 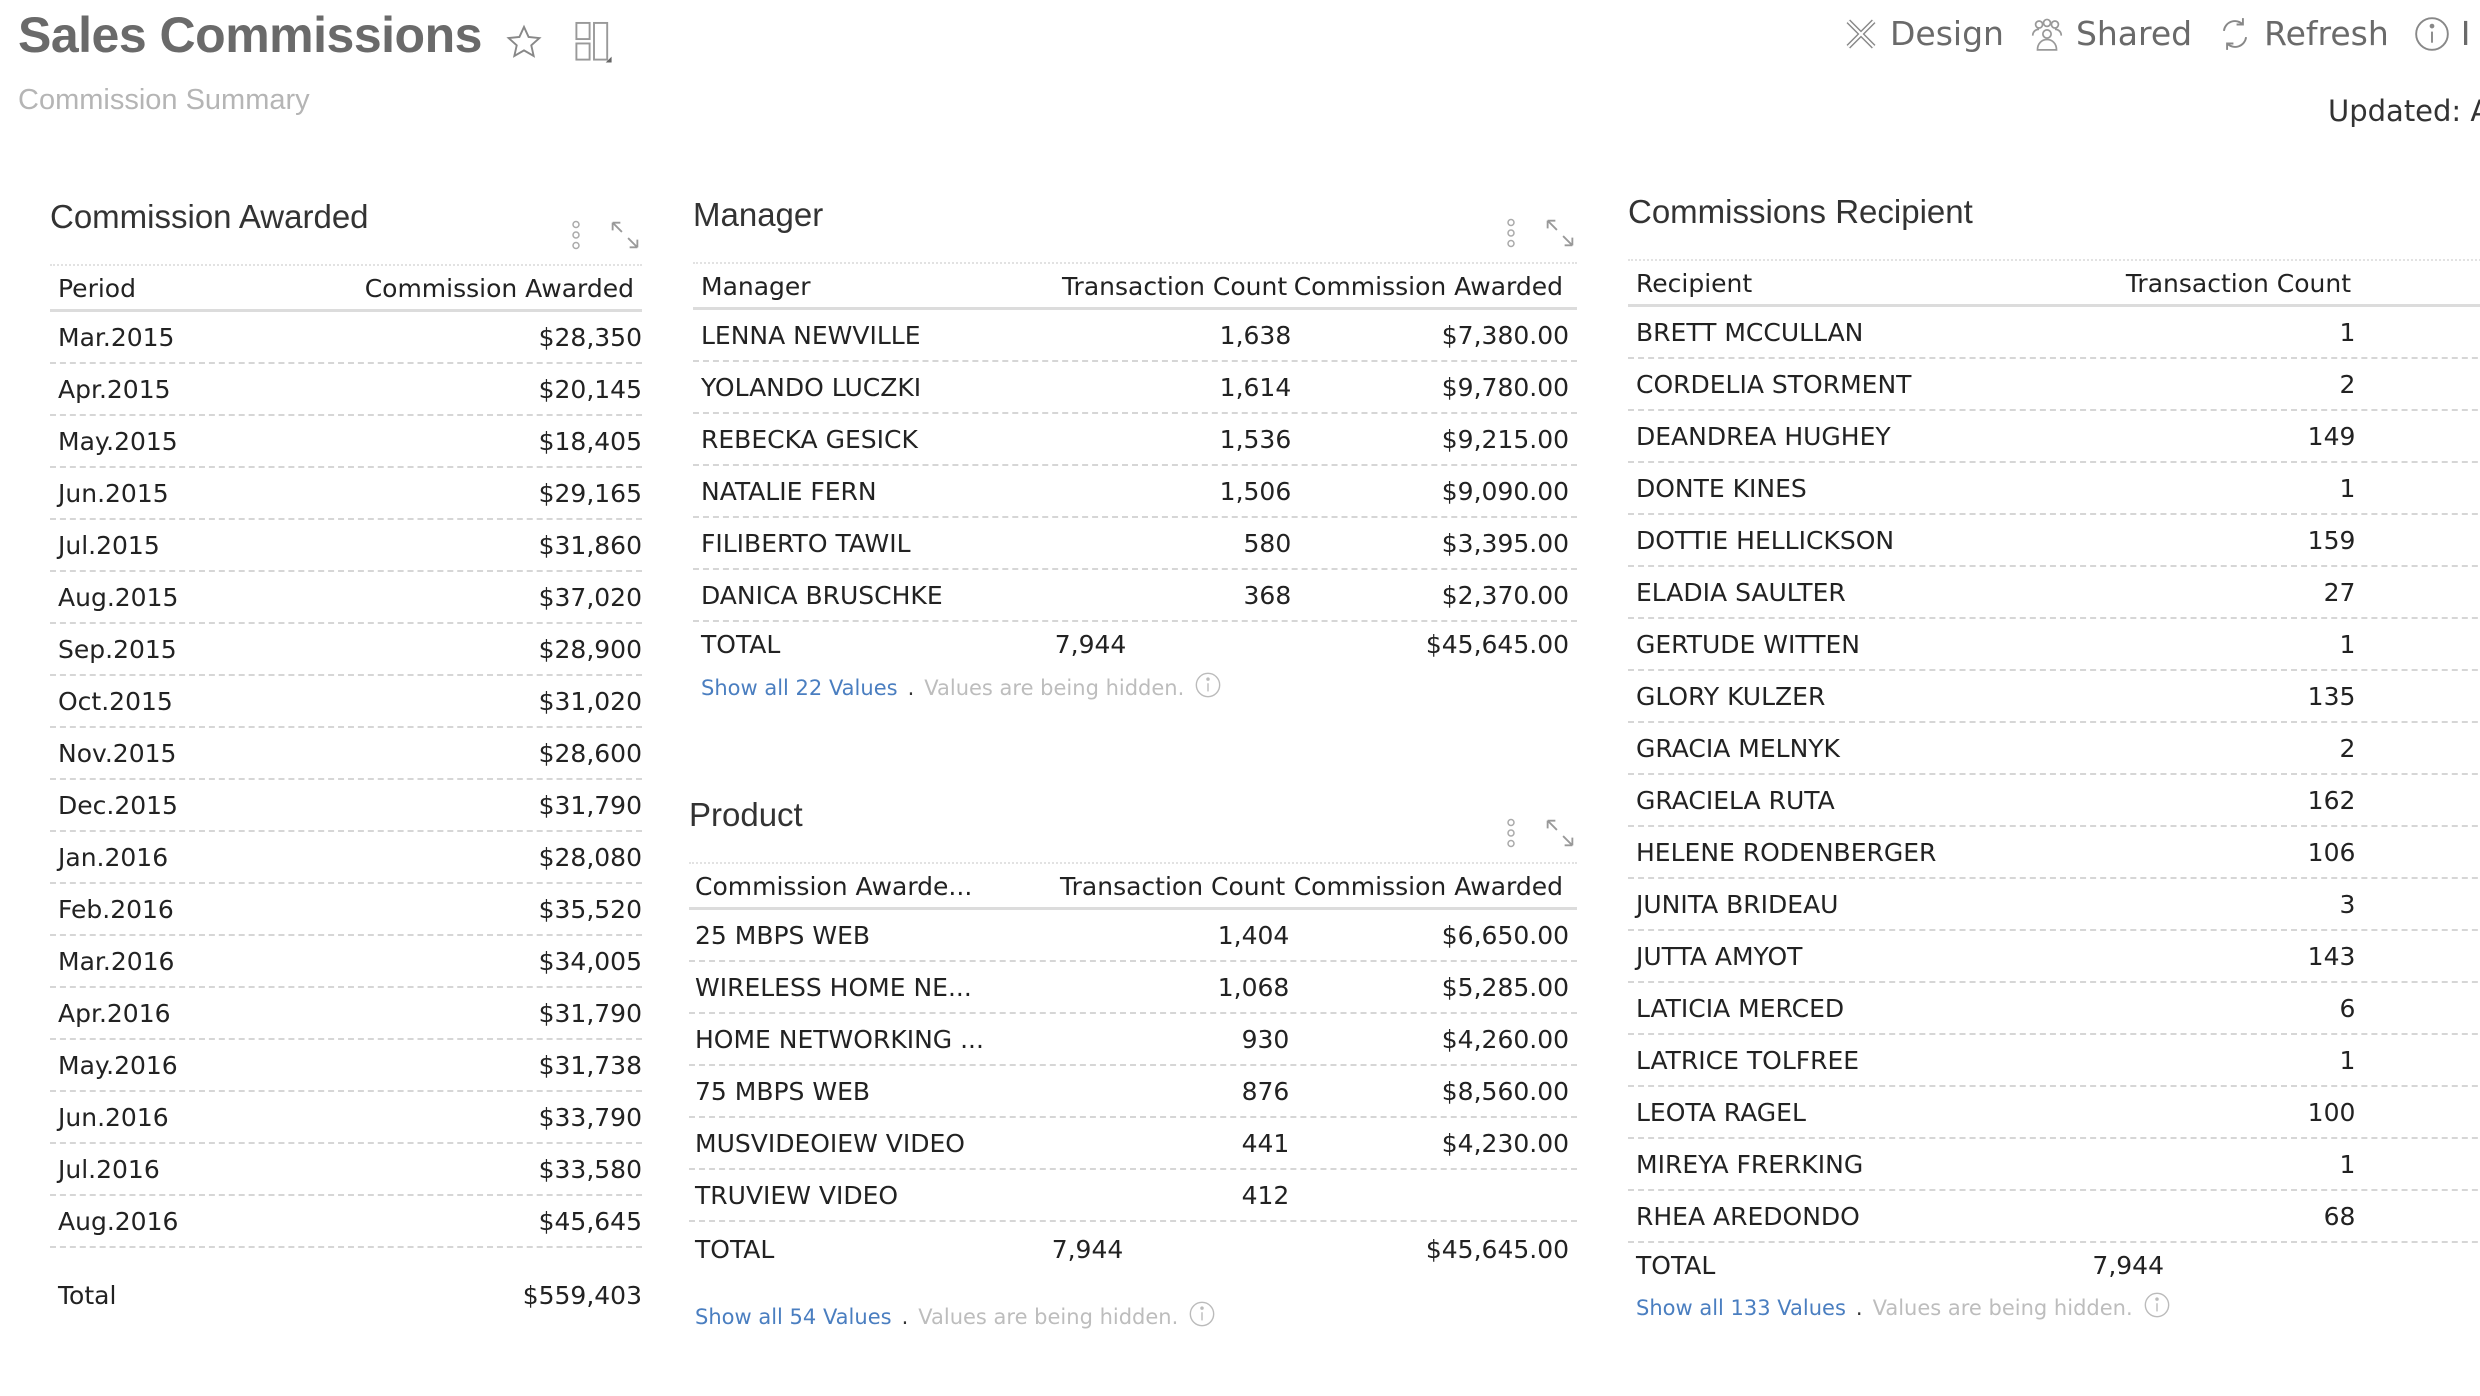 I want to click on product-name-cell: MUSVIDEOIEW VIDEO, so click(x=830, y=1143).